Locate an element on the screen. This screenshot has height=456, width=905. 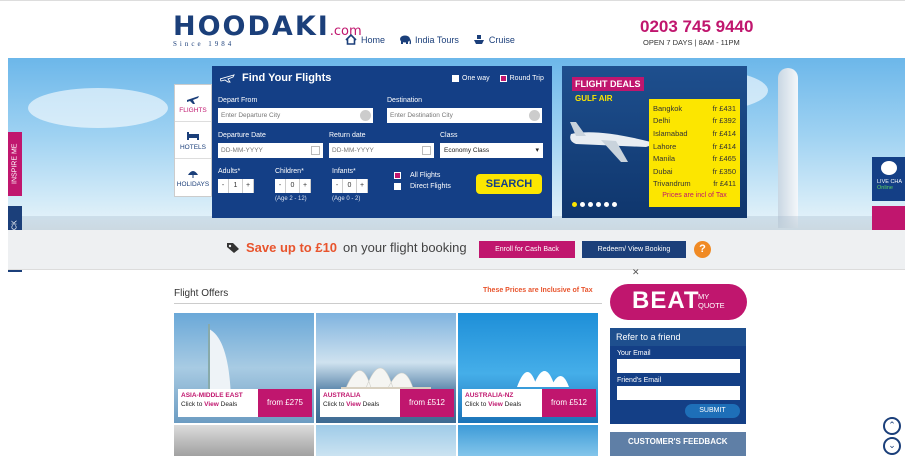
adults-label: Adults* is located at coordinates (229, 171).